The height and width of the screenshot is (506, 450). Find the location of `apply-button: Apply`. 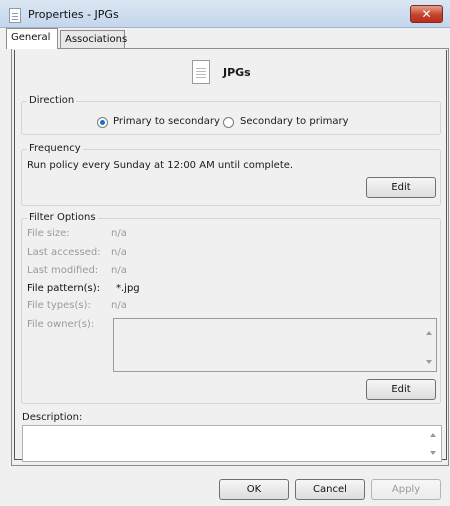

apply-button: Apply is located at coordinates (406, 489).